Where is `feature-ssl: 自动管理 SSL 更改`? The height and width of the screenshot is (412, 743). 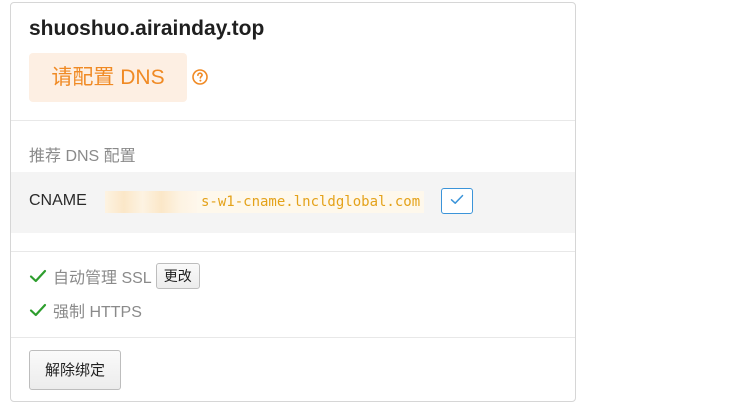
feature-ssl: 自动管理 SSL 更改 is located at coordinates (114, 276).